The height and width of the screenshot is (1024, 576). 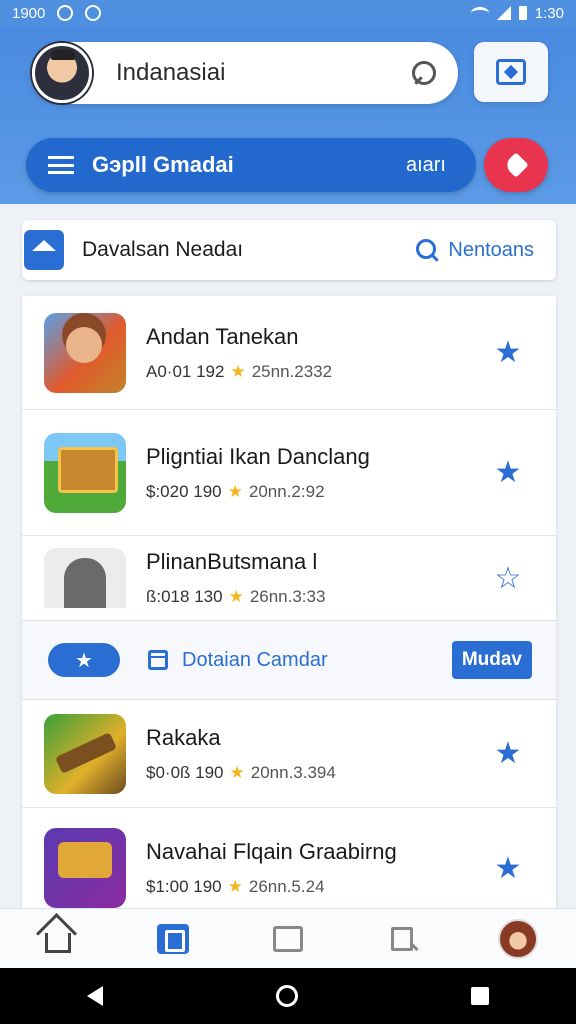 I want to click on filter-button: Mudav, so click(x=491, y=660).